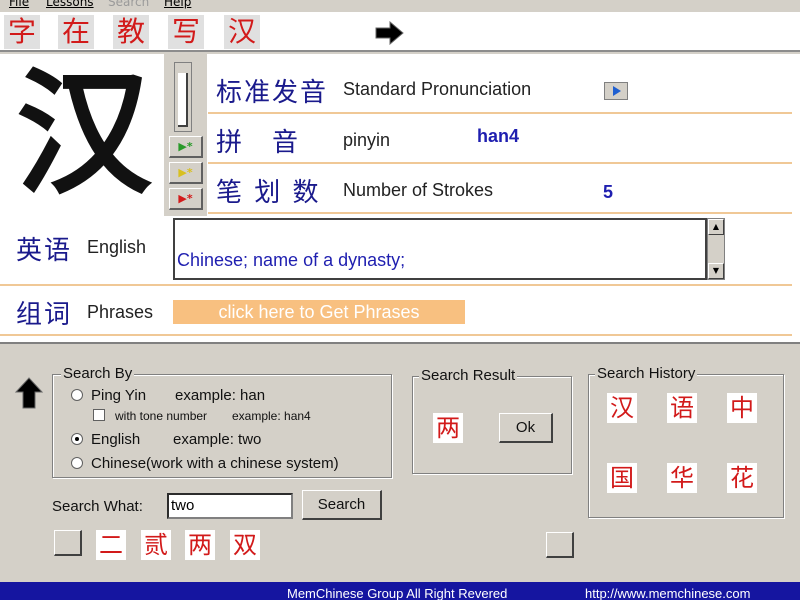 The height and width of the screenshot is (600, 800). Describe the element at coordinates (682, 478) in the screenshot. I see `history-char: 华` at that location.